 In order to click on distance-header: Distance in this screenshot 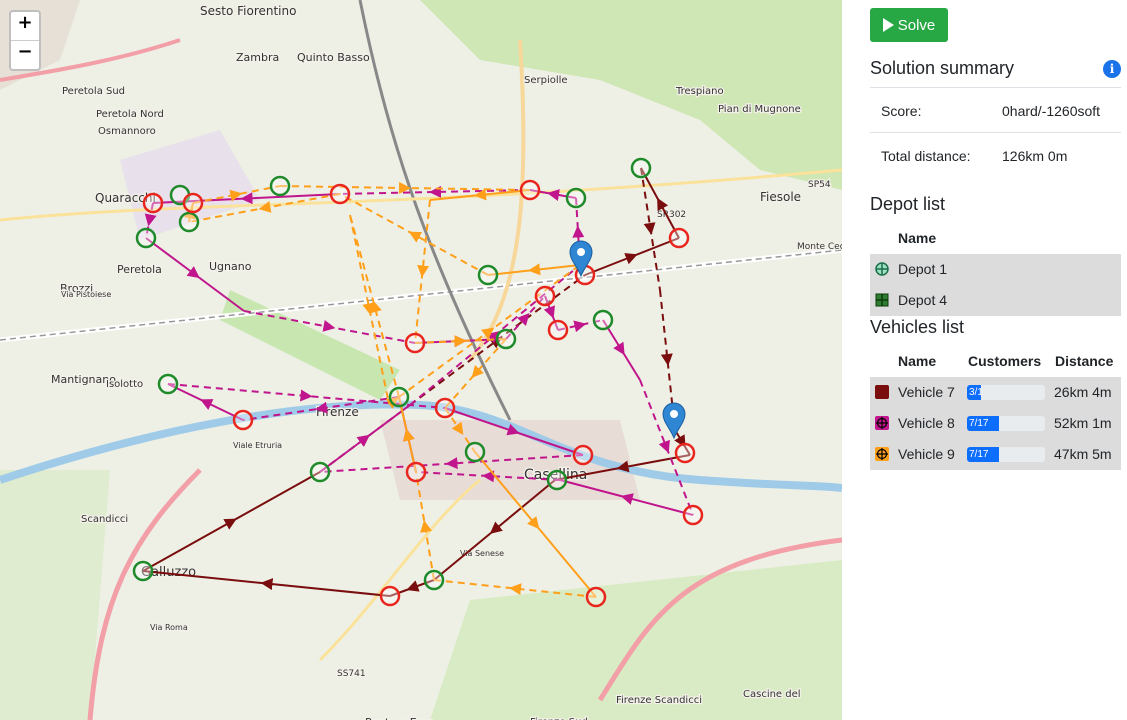, I will do `click(1084, 361)`.